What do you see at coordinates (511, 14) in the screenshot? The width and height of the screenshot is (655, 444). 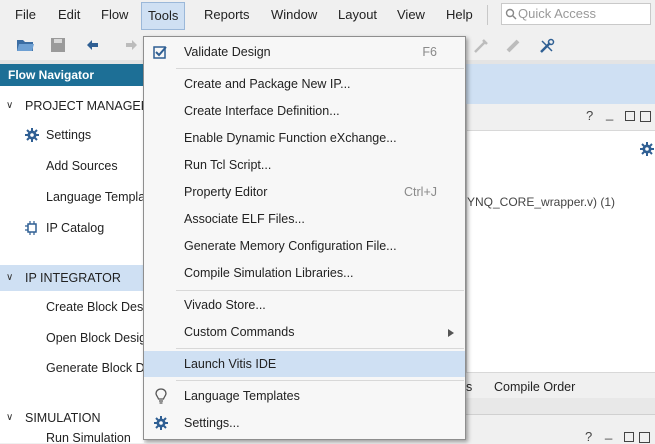 I see `search-icon` at bounding box center [511, 14].